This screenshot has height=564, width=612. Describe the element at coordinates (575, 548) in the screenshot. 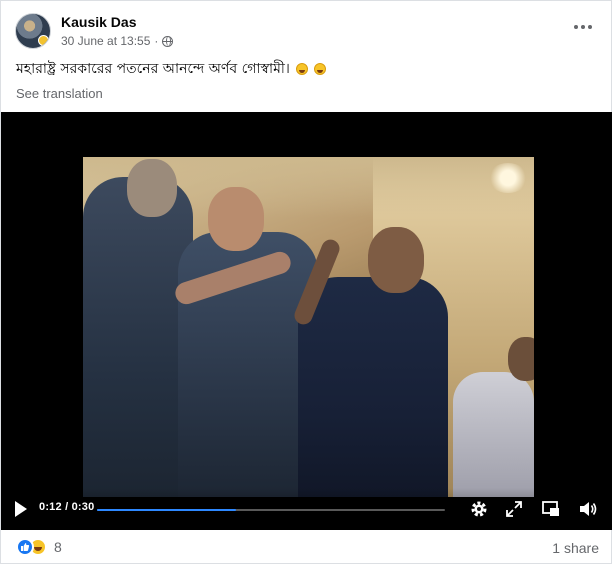

I see `share-count: 1 share` at that location.